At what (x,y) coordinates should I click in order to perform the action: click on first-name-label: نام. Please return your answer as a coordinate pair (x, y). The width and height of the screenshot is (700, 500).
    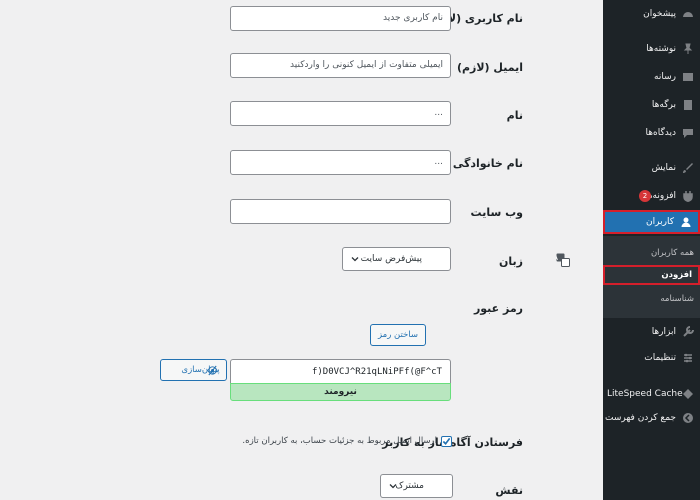
    Looking at the image, I should click on (514, 115).